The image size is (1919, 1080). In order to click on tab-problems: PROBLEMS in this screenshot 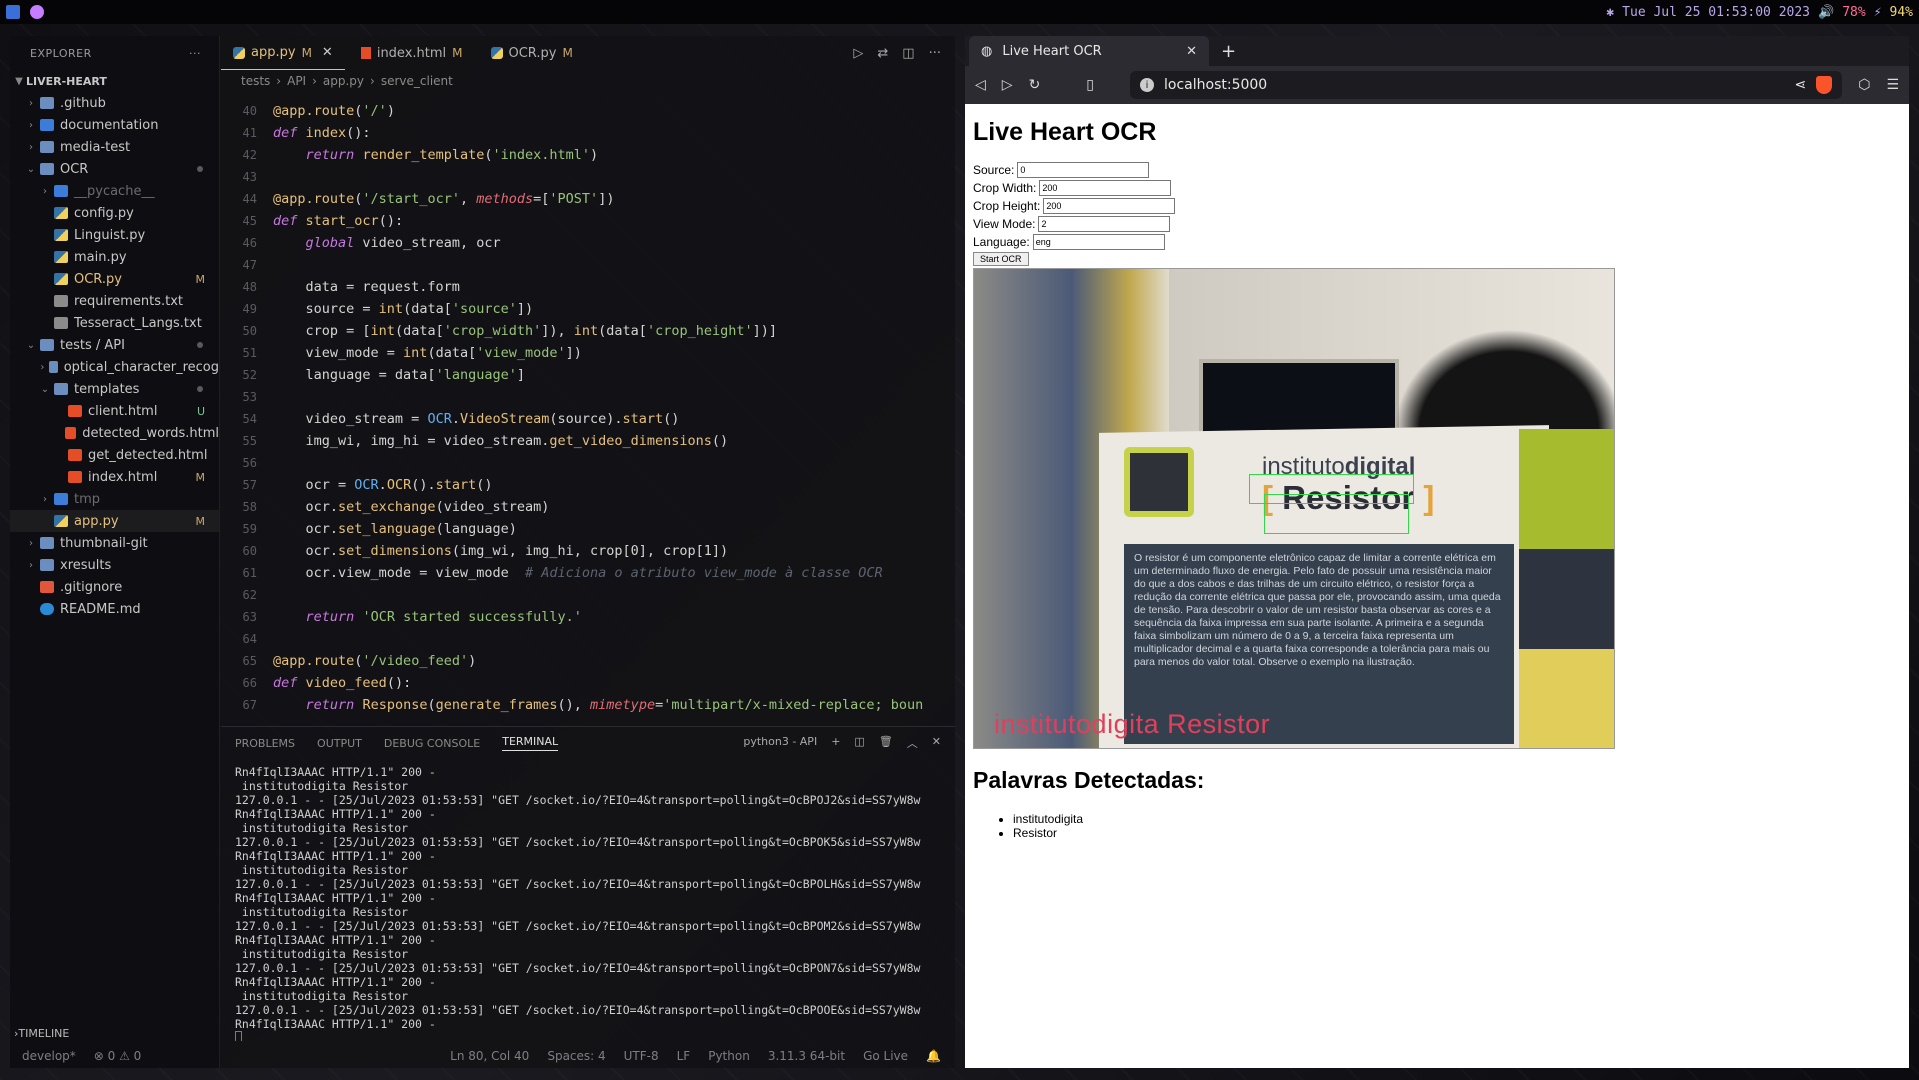, I will do `click(265, 743)`.